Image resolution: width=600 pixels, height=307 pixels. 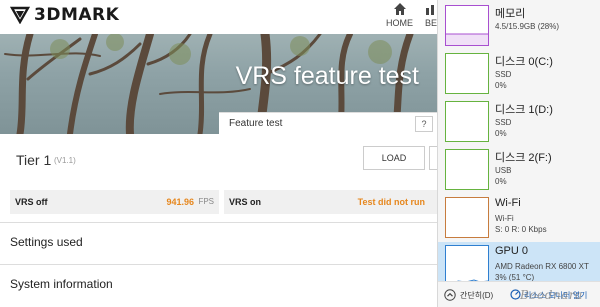 What do you see at coordinates (508, 203) in the screenshot?
I see `perf-item-name: Wi-Fi` at bounding box center [508, 203].